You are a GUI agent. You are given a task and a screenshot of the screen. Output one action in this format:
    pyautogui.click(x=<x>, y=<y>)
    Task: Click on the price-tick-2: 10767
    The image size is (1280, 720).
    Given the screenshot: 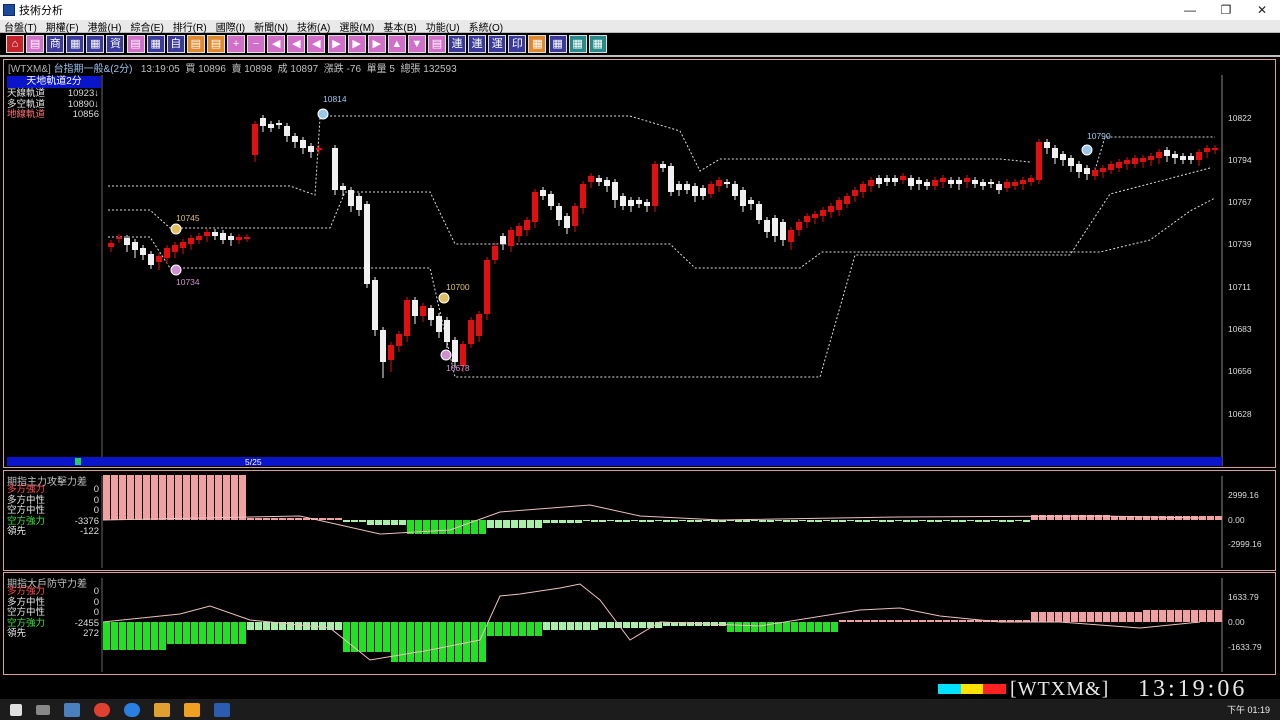 What is the action you would take?
    pyautogui.click(x=1240, y=202)
    